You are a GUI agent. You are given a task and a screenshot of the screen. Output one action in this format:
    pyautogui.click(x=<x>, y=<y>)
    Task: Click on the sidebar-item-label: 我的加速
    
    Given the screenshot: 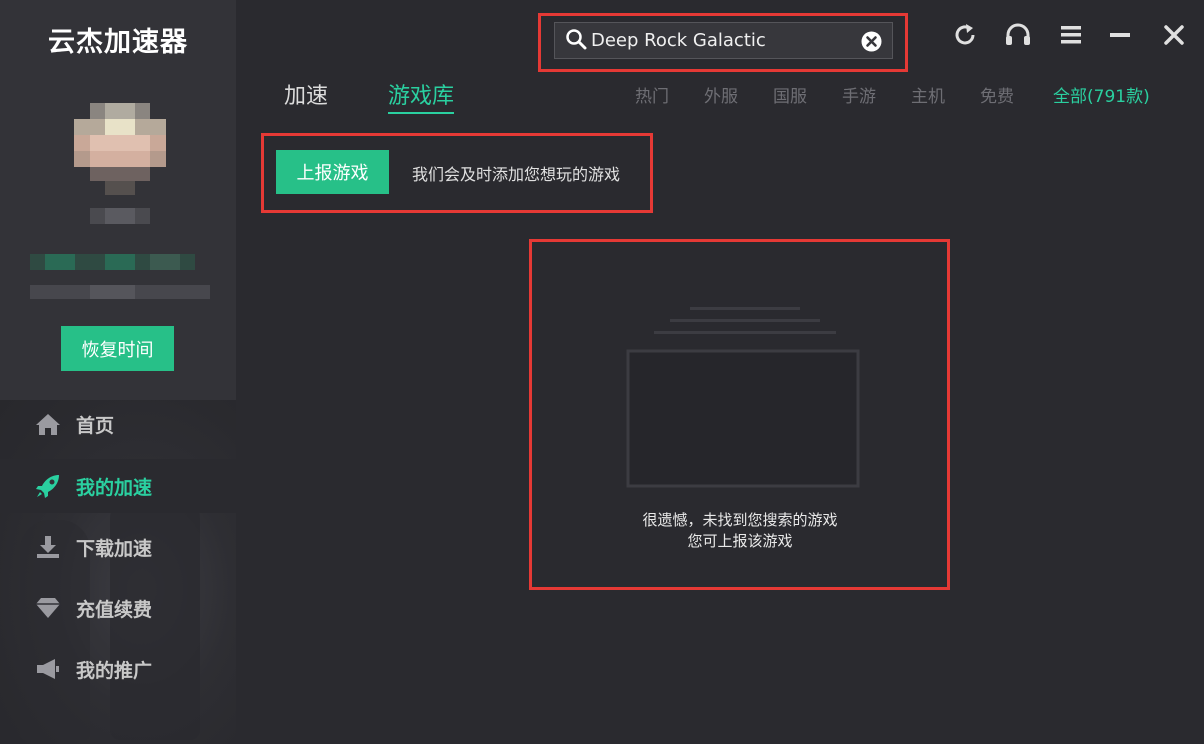 What is the action you would take?
    pyautogui.click(x=114, y=487)
    